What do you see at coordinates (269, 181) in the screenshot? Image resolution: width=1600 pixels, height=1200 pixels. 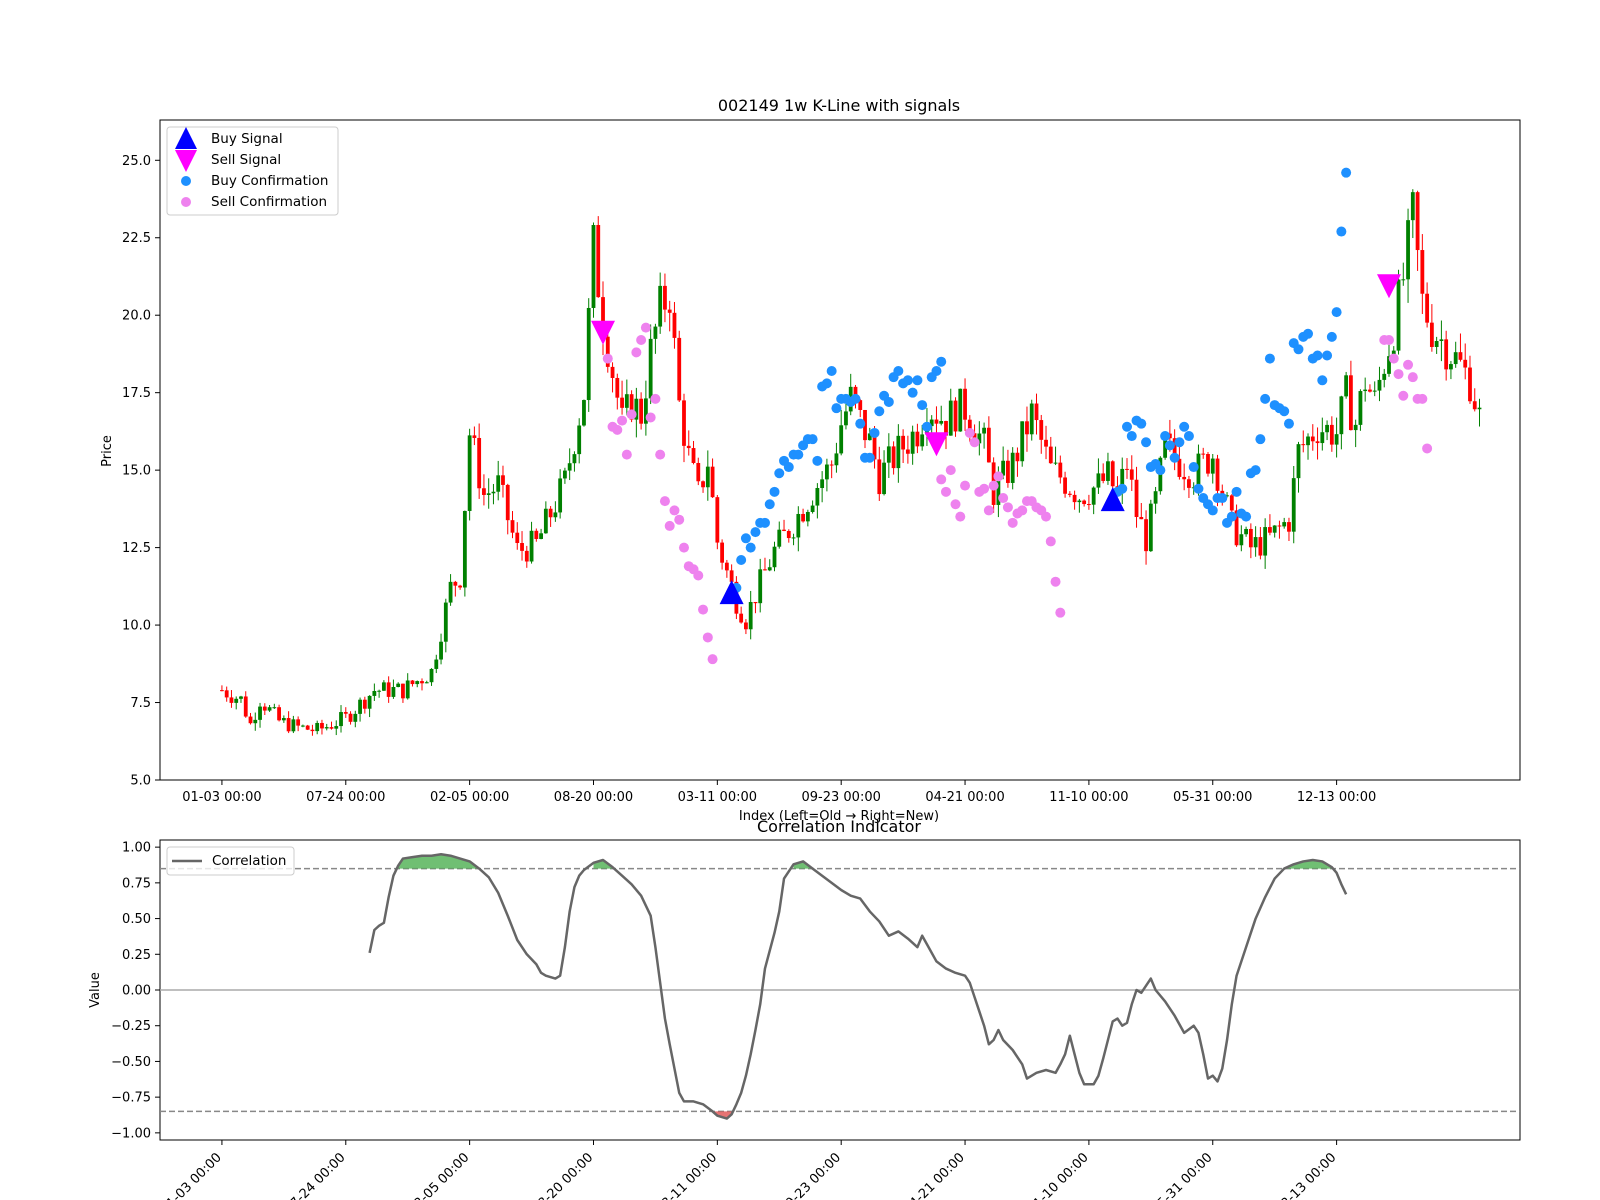 I see `legend-buy-confirmation-label: Buy Confirmation` at bounding box center [269, 181].